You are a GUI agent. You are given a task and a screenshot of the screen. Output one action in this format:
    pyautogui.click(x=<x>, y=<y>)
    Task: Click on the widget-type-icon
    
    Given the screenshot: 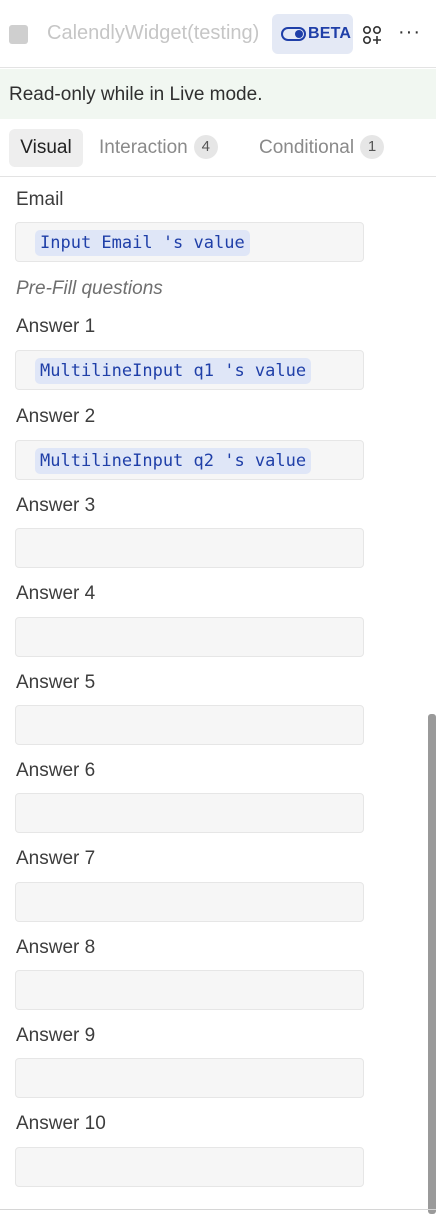 What is the action you would take?
    pyautogui.click(x=18, y=34)
    